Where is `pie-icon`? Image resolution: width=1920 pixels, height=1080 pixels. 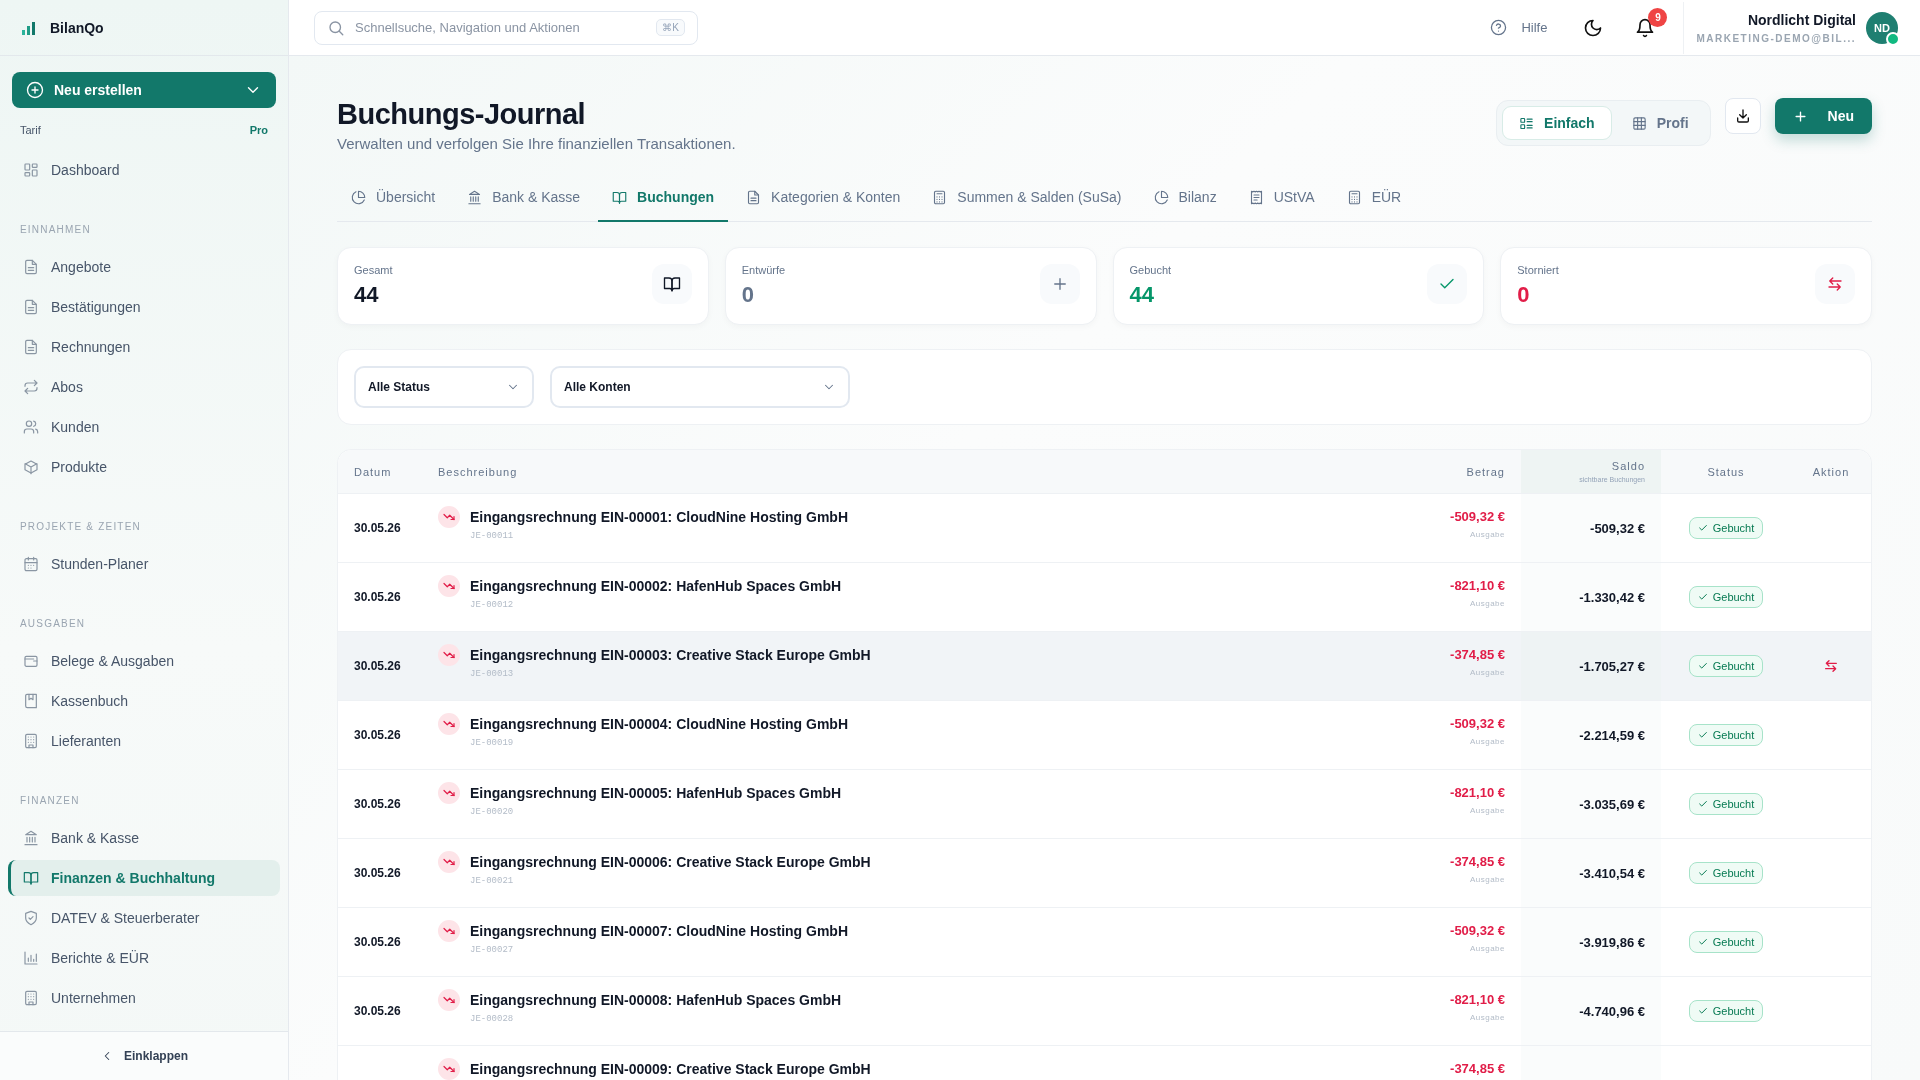 pie-icon is located at coordinates (358, 197).